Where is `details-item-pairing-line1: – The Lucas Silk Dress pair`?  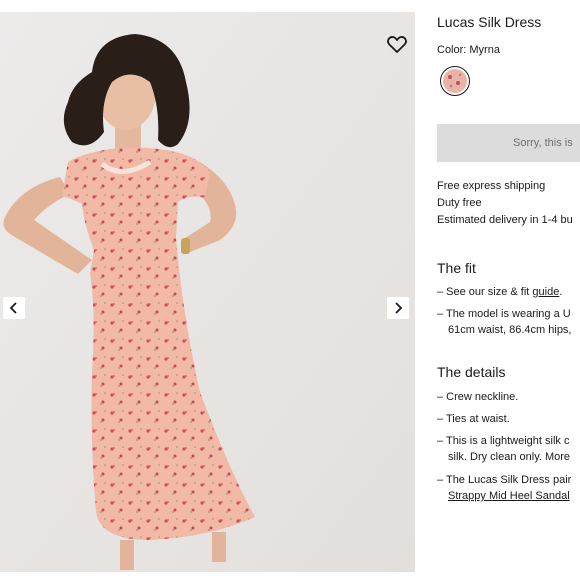
details-item-pairing-line1: – The Lucas Silk Dress pair is located at coordinates (504, 480).